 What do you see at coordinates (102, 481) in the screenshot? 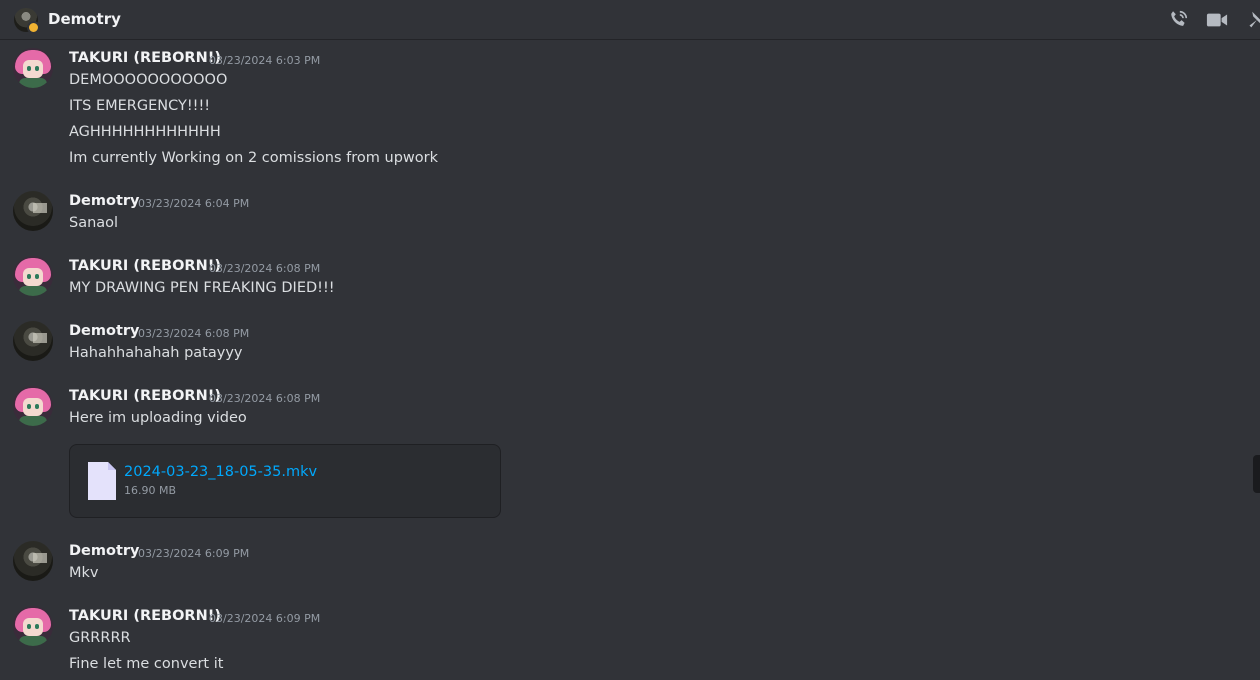
I see `file-icon` at bounding box center [102, 481].